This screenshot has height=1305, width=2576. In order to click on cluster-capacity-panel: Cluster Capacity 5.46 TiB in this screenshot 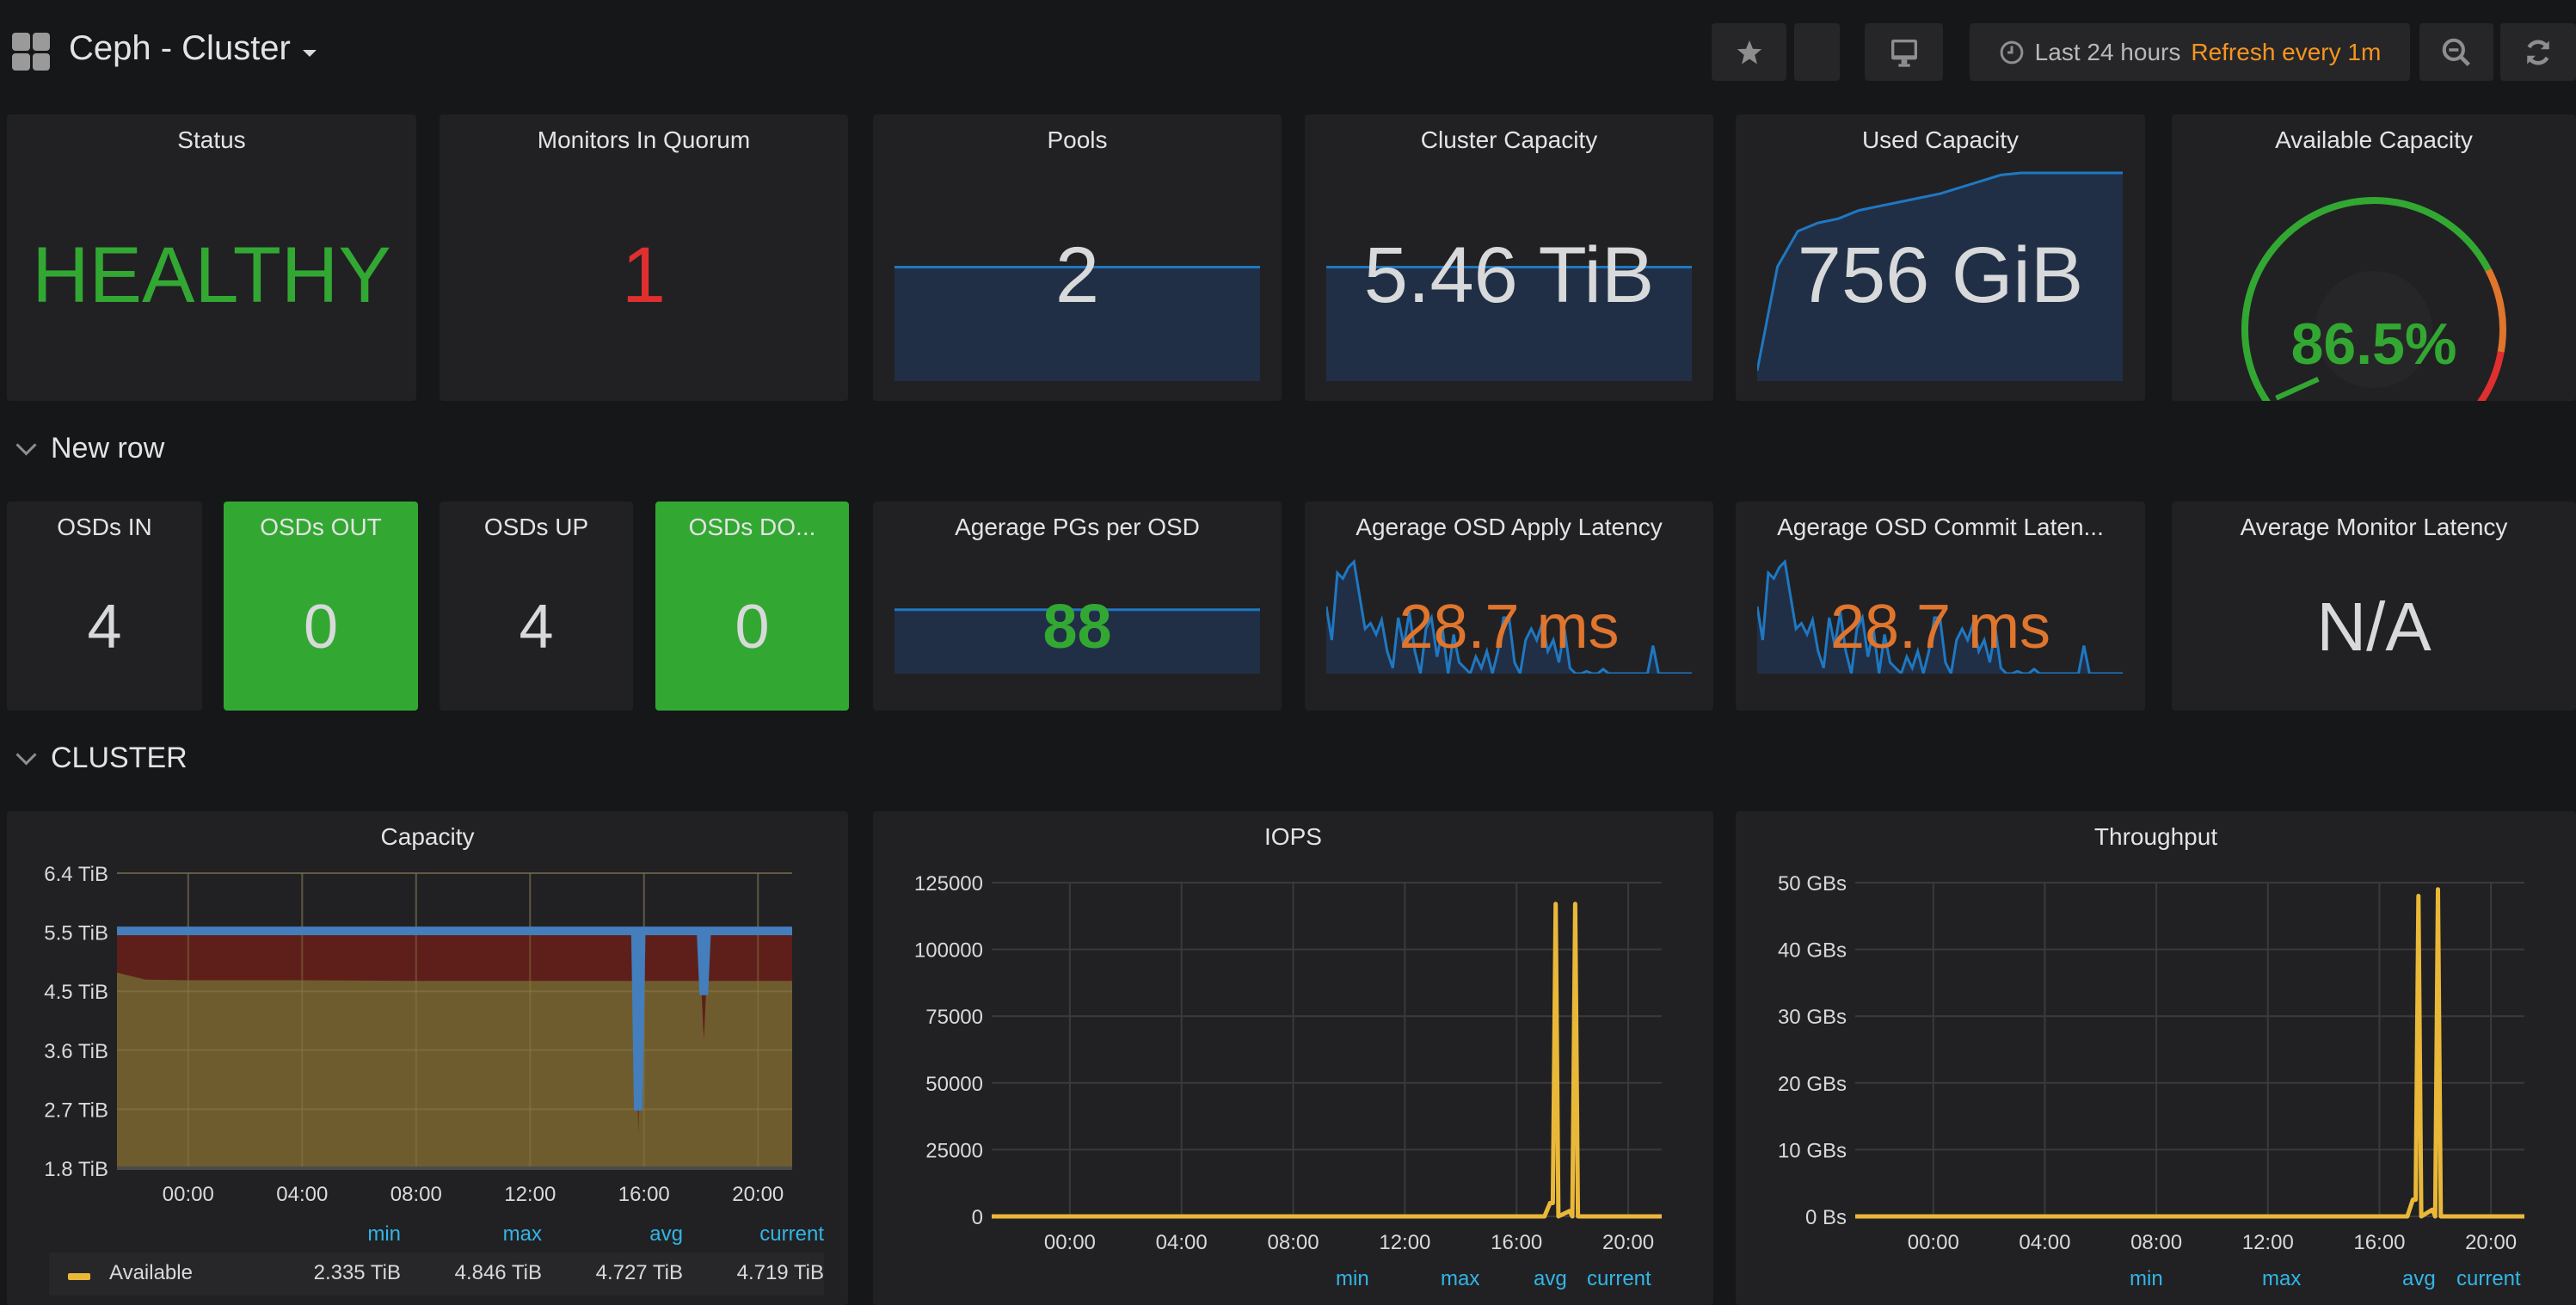, I will do `click(1509, 257)`.